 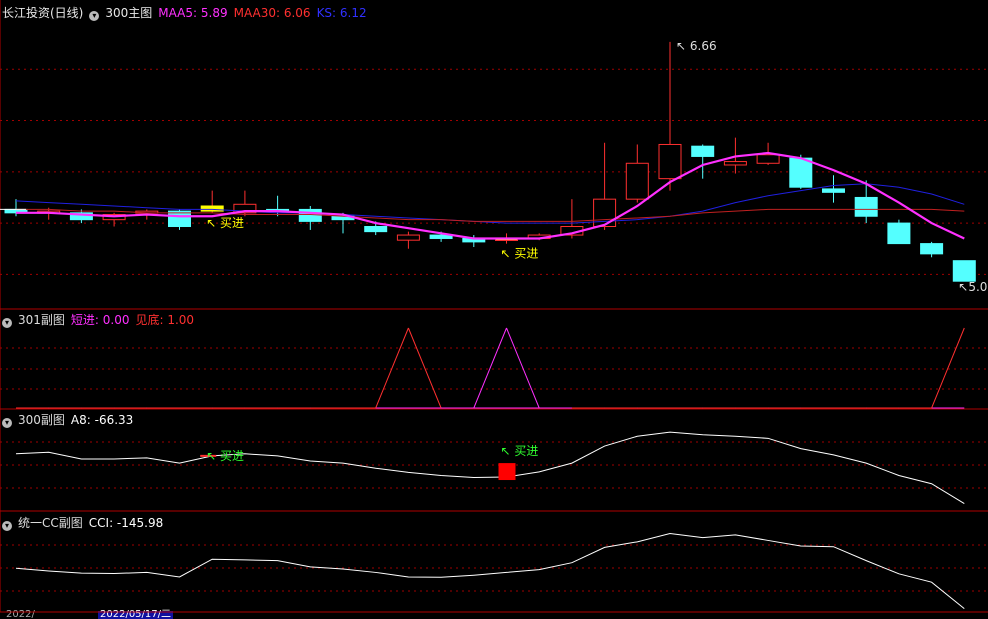 I want to click on low-price-label: ↖5.0, so click(x=972, y=287).